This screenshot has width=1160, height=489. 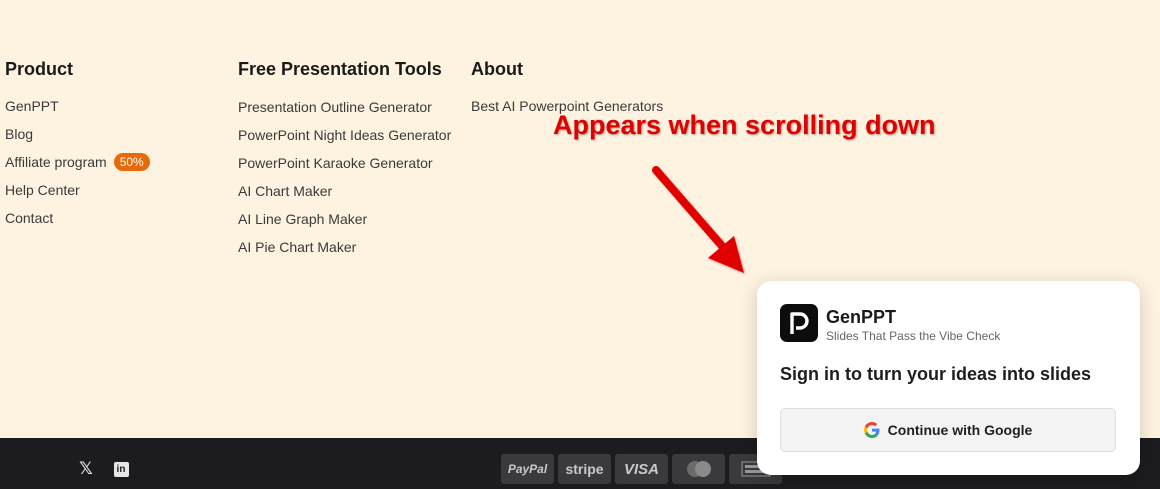 What do you see at coordinates (698, 469) in the screenshot?
I see `mastercard-icon` at bounding box center [698, 469].